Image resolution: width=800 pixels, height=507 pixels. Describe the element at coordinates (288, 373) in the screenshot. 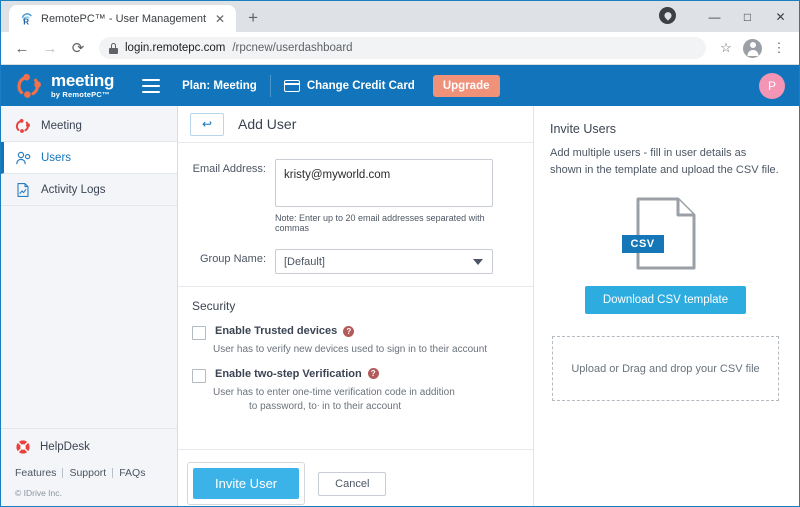

I see `two-step-verification-label: Enable two-step Verification` at that location.